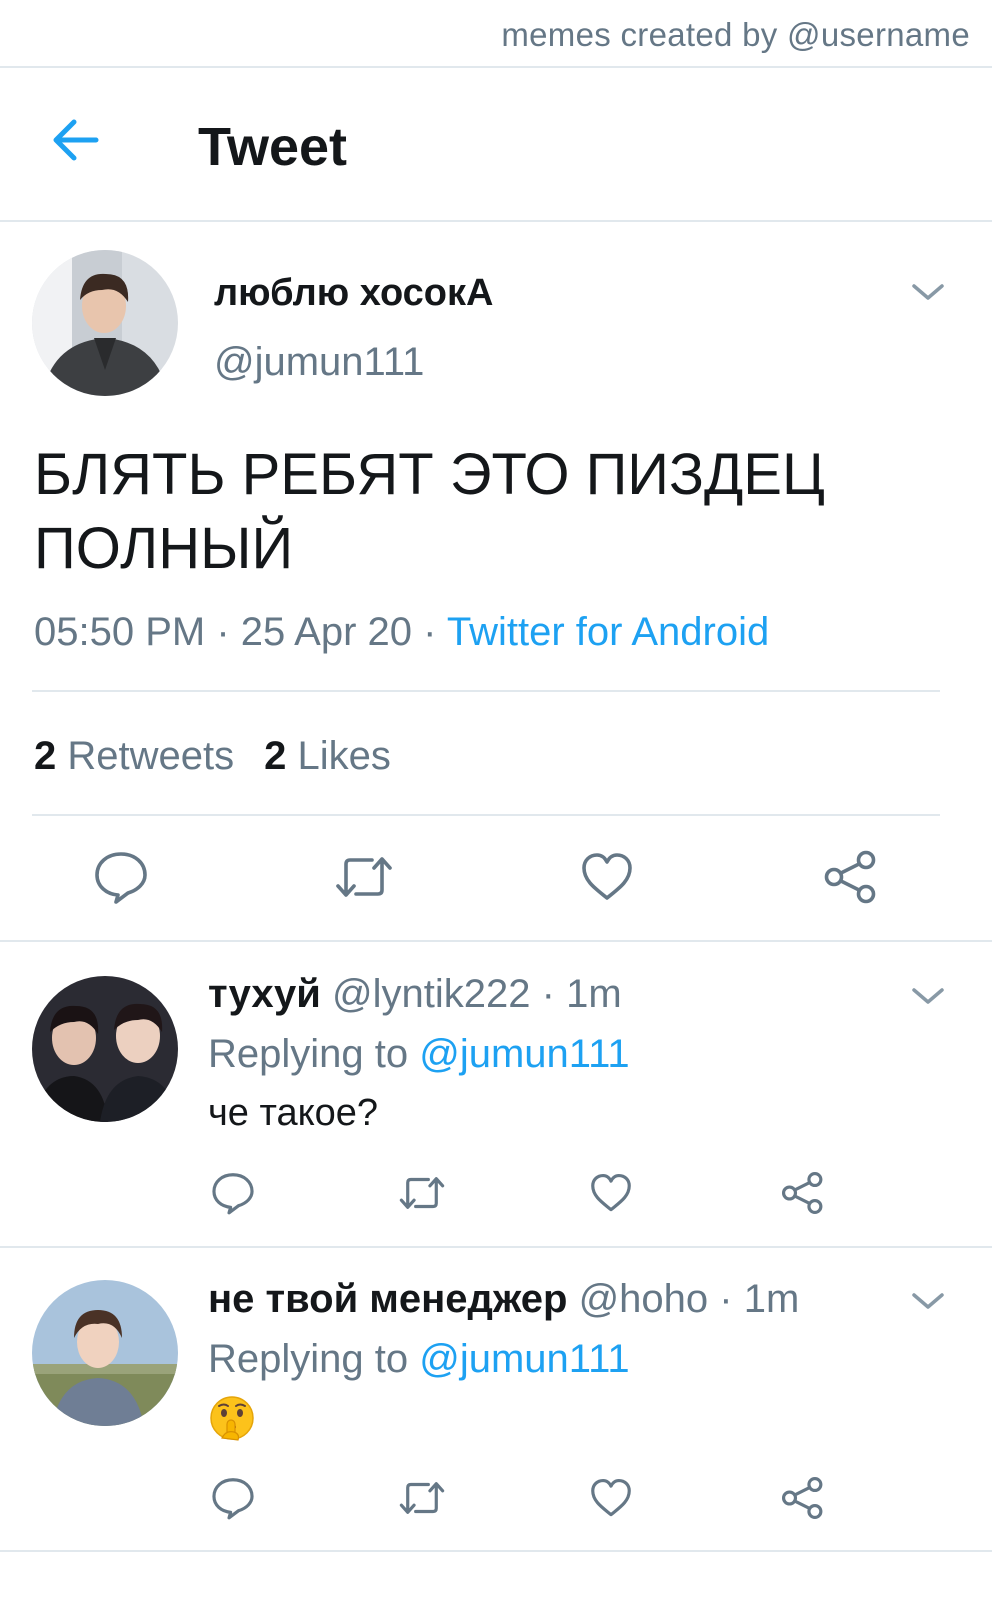 Image resolution: width=992 pixels, height=1600 pixels. Describe the element at coordinates (608, 632) in the screenshot. I see `tweet-source-link: Twitter for Android` at that location.